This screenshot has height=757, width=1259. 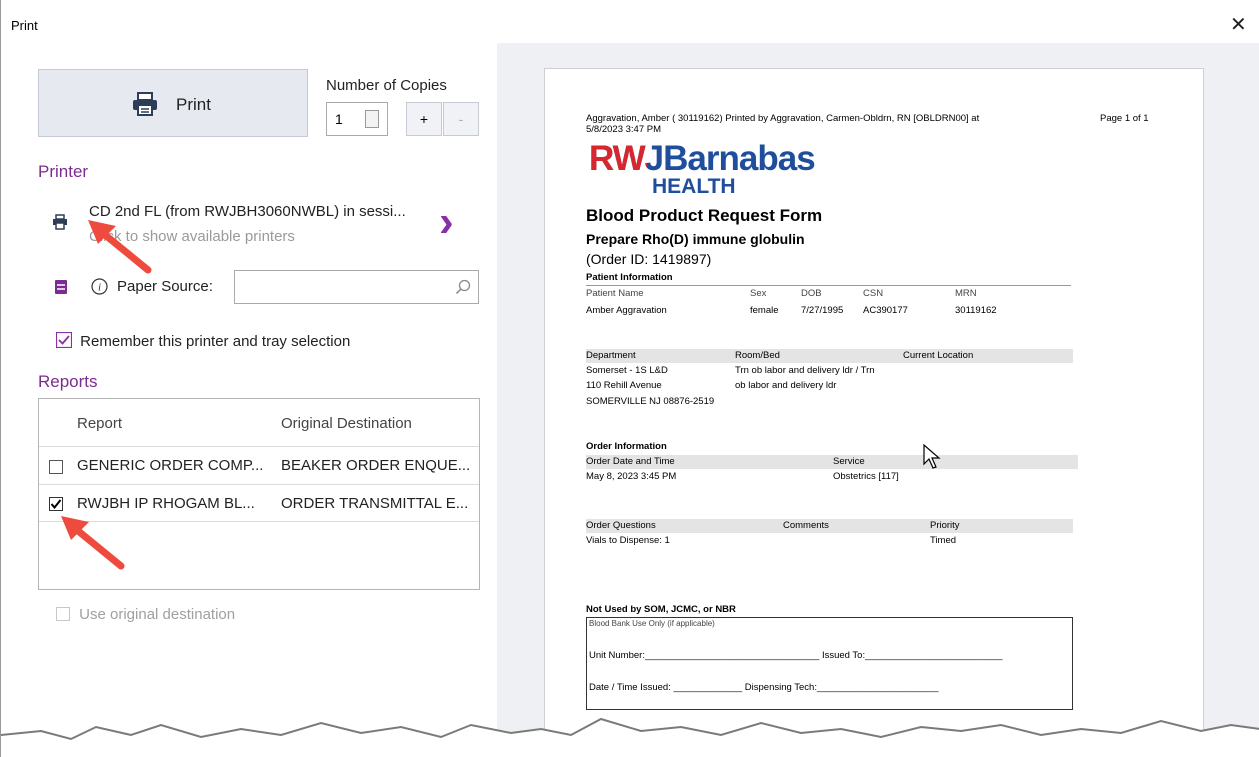 What do you see at coordinates (1238, 25) in the screenshot?
I see `close-icon: ✕` at bounding box center [1238, 25].